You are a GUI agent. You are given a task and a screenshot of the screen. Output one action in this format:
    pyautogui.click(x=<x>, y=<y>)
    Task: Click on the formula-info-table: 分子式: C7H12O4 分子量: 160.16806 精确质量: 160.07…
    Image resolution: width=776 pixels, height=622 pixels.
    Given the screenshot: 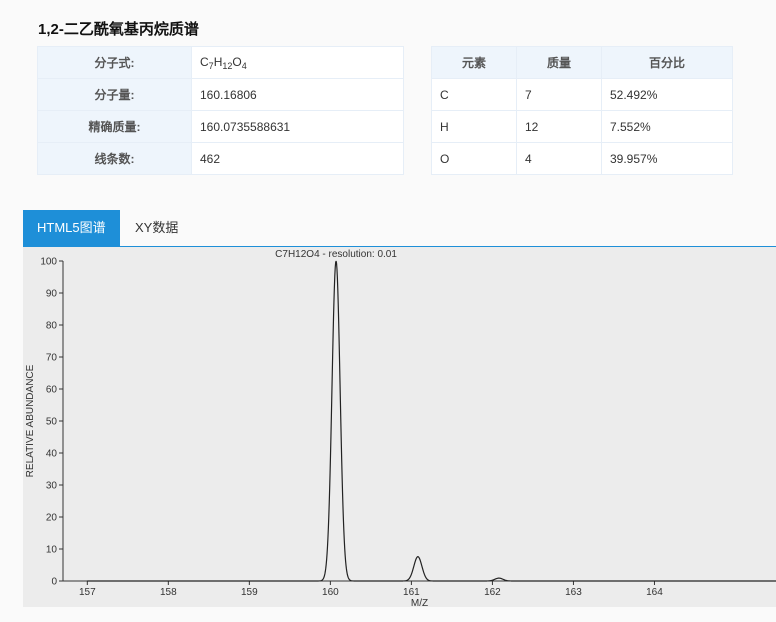 What is the action you would take?
    pyautogui.click(x=220, y=110)
    